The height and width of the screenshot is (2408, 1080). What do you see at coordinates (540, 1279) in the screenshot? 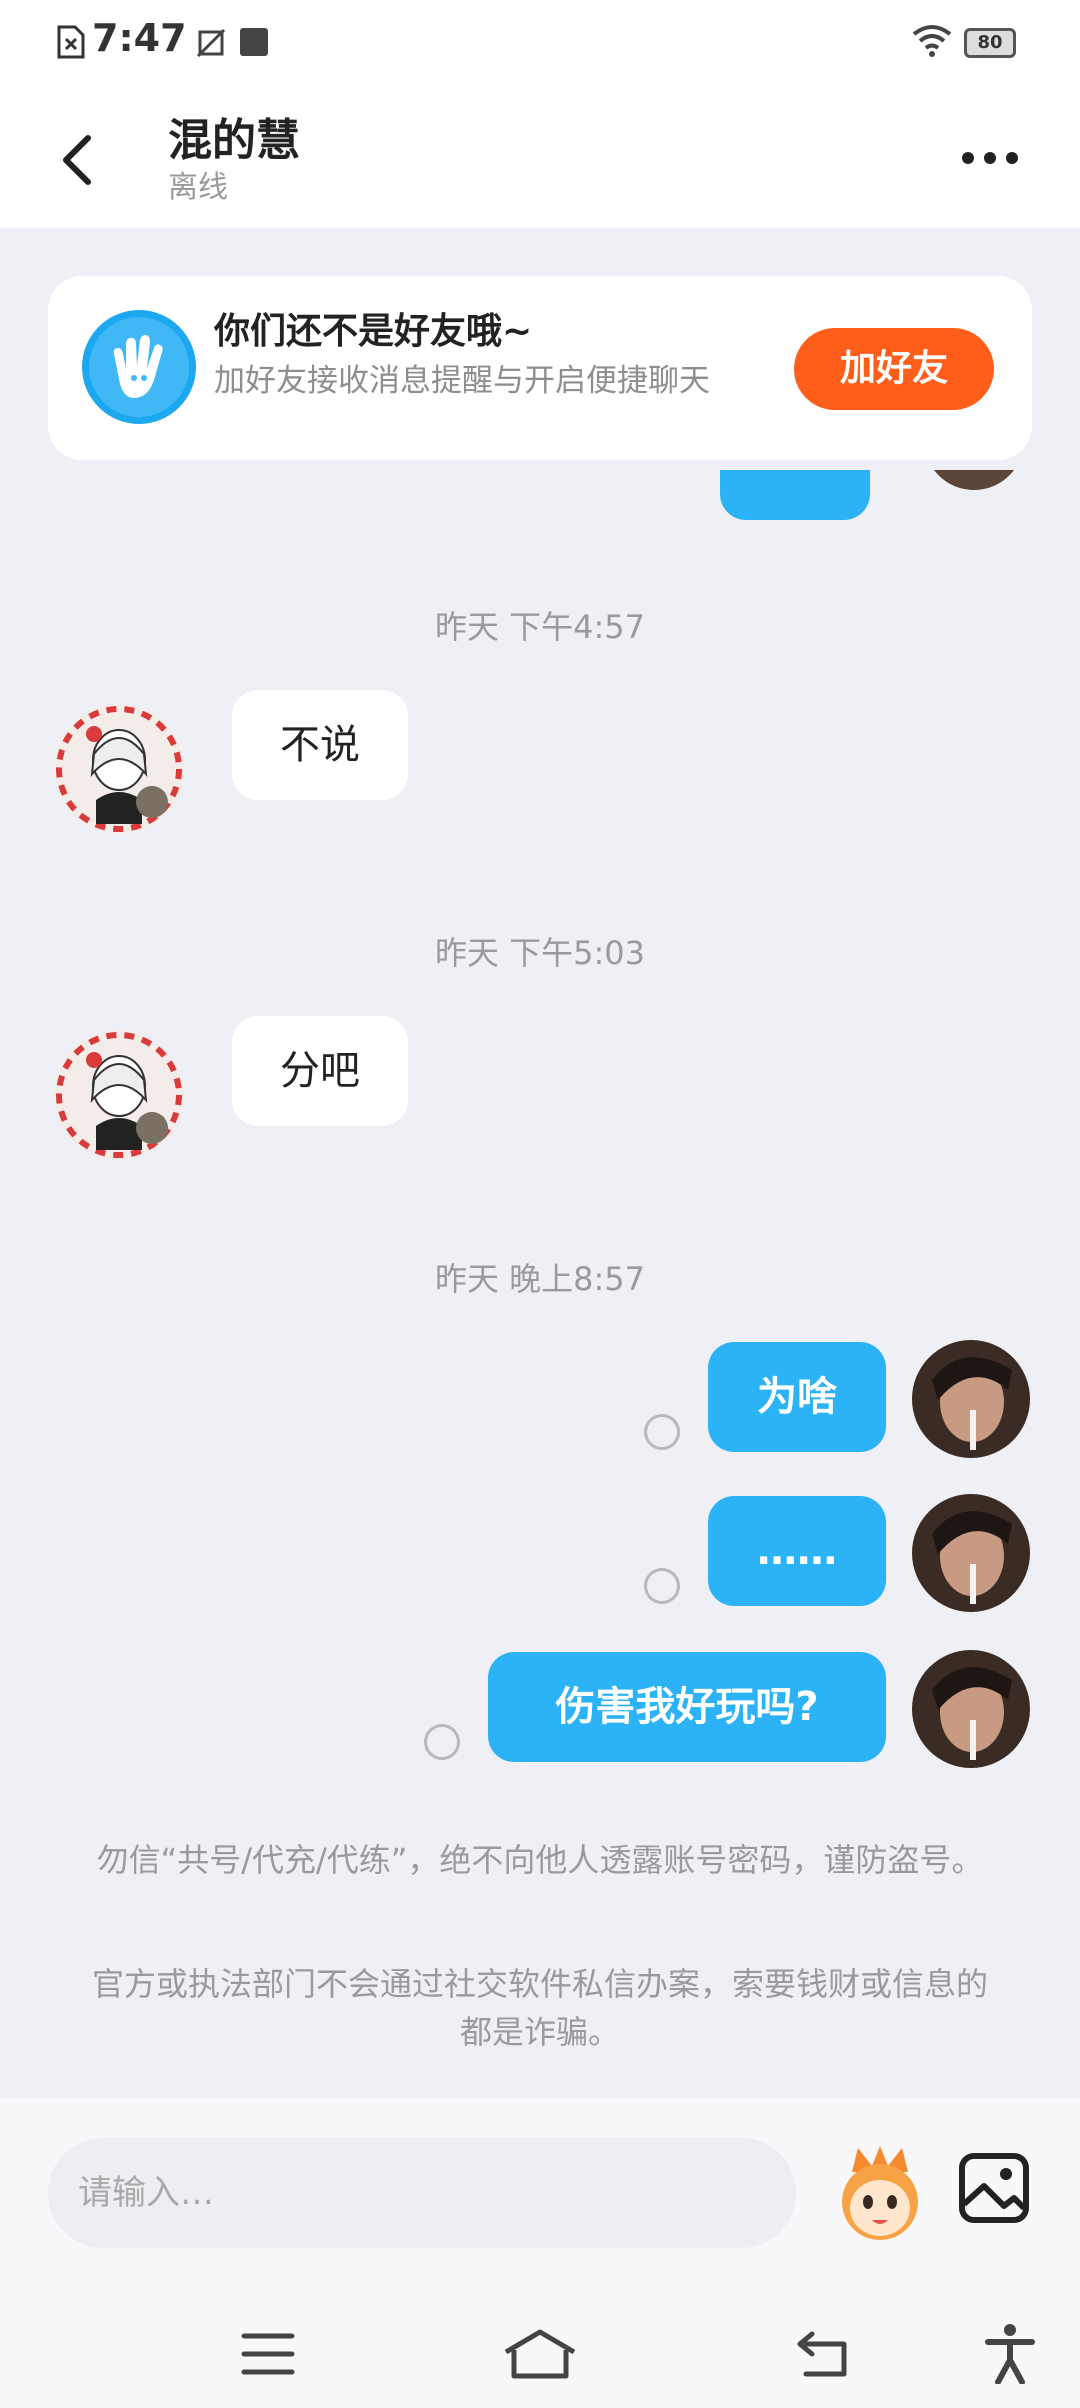
I see `message-timestamp: 昨天 晚上8:57` at bounding box center [540, 1279].